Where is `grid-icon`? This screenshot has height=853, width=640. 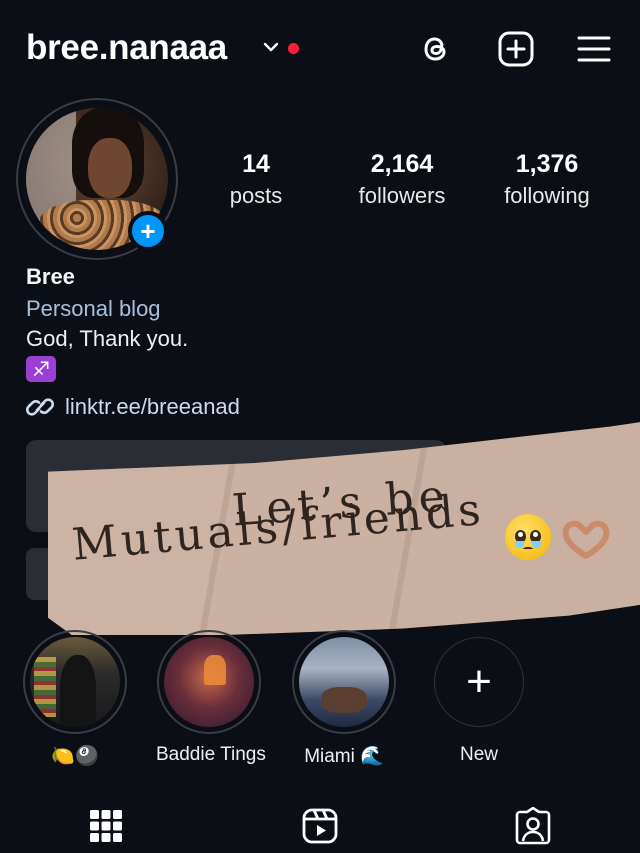 grid-icon is located at coordinates (106, 826).